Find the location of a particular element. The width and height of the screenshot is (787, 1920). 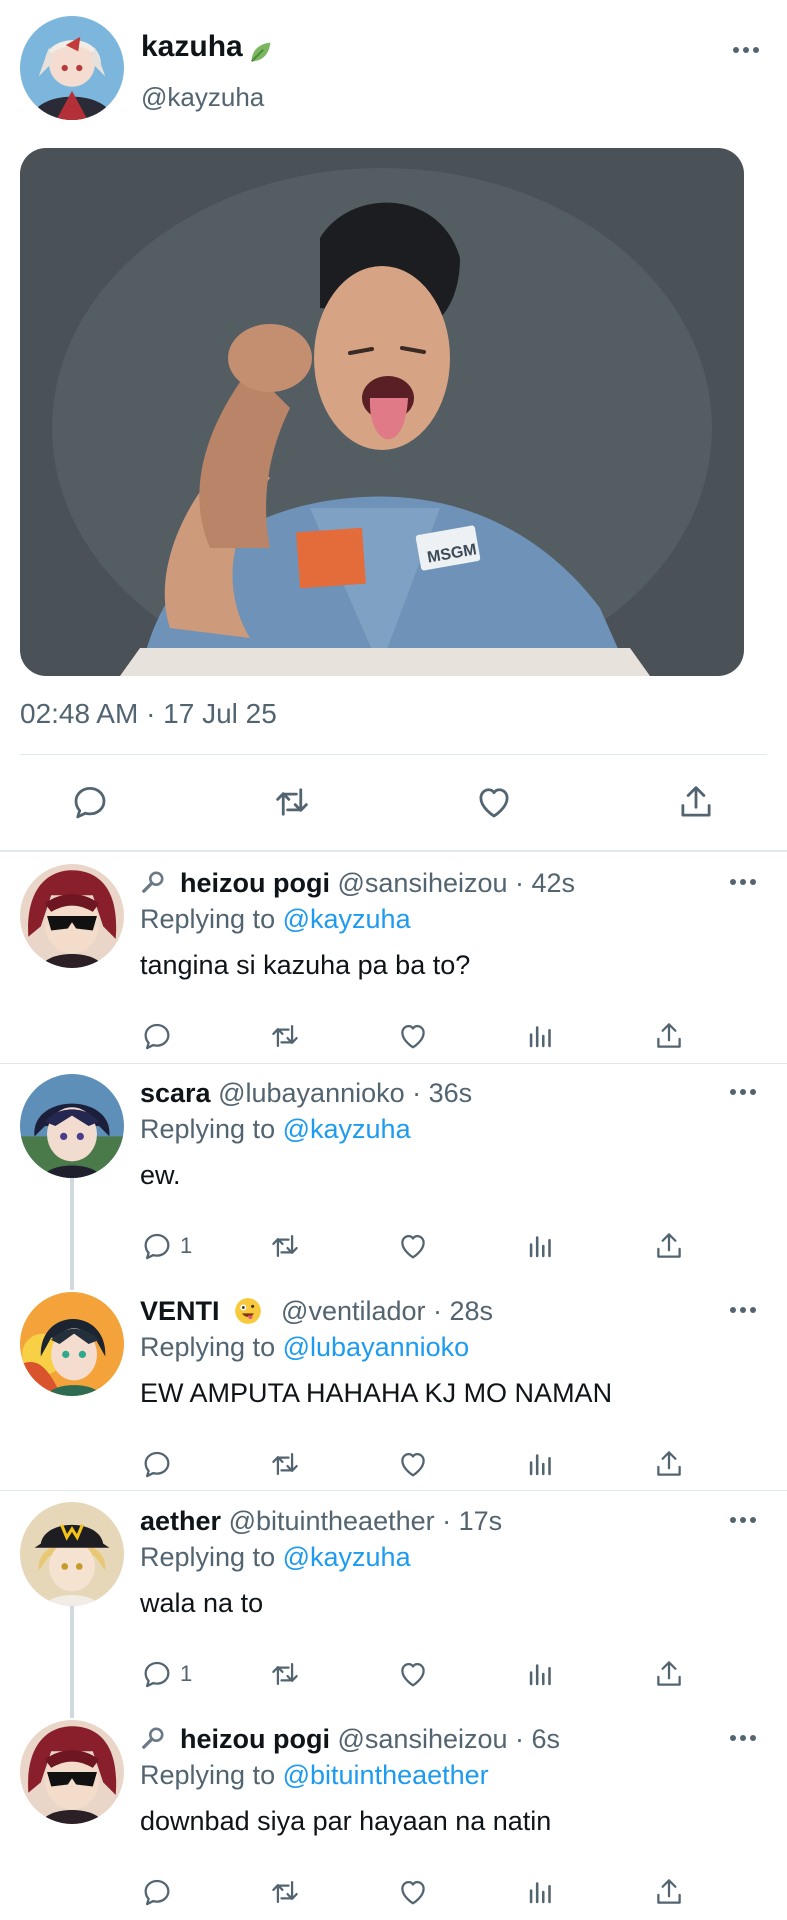

replying-to-mention: @bituintheaether is located at coordinates (386, 1775).